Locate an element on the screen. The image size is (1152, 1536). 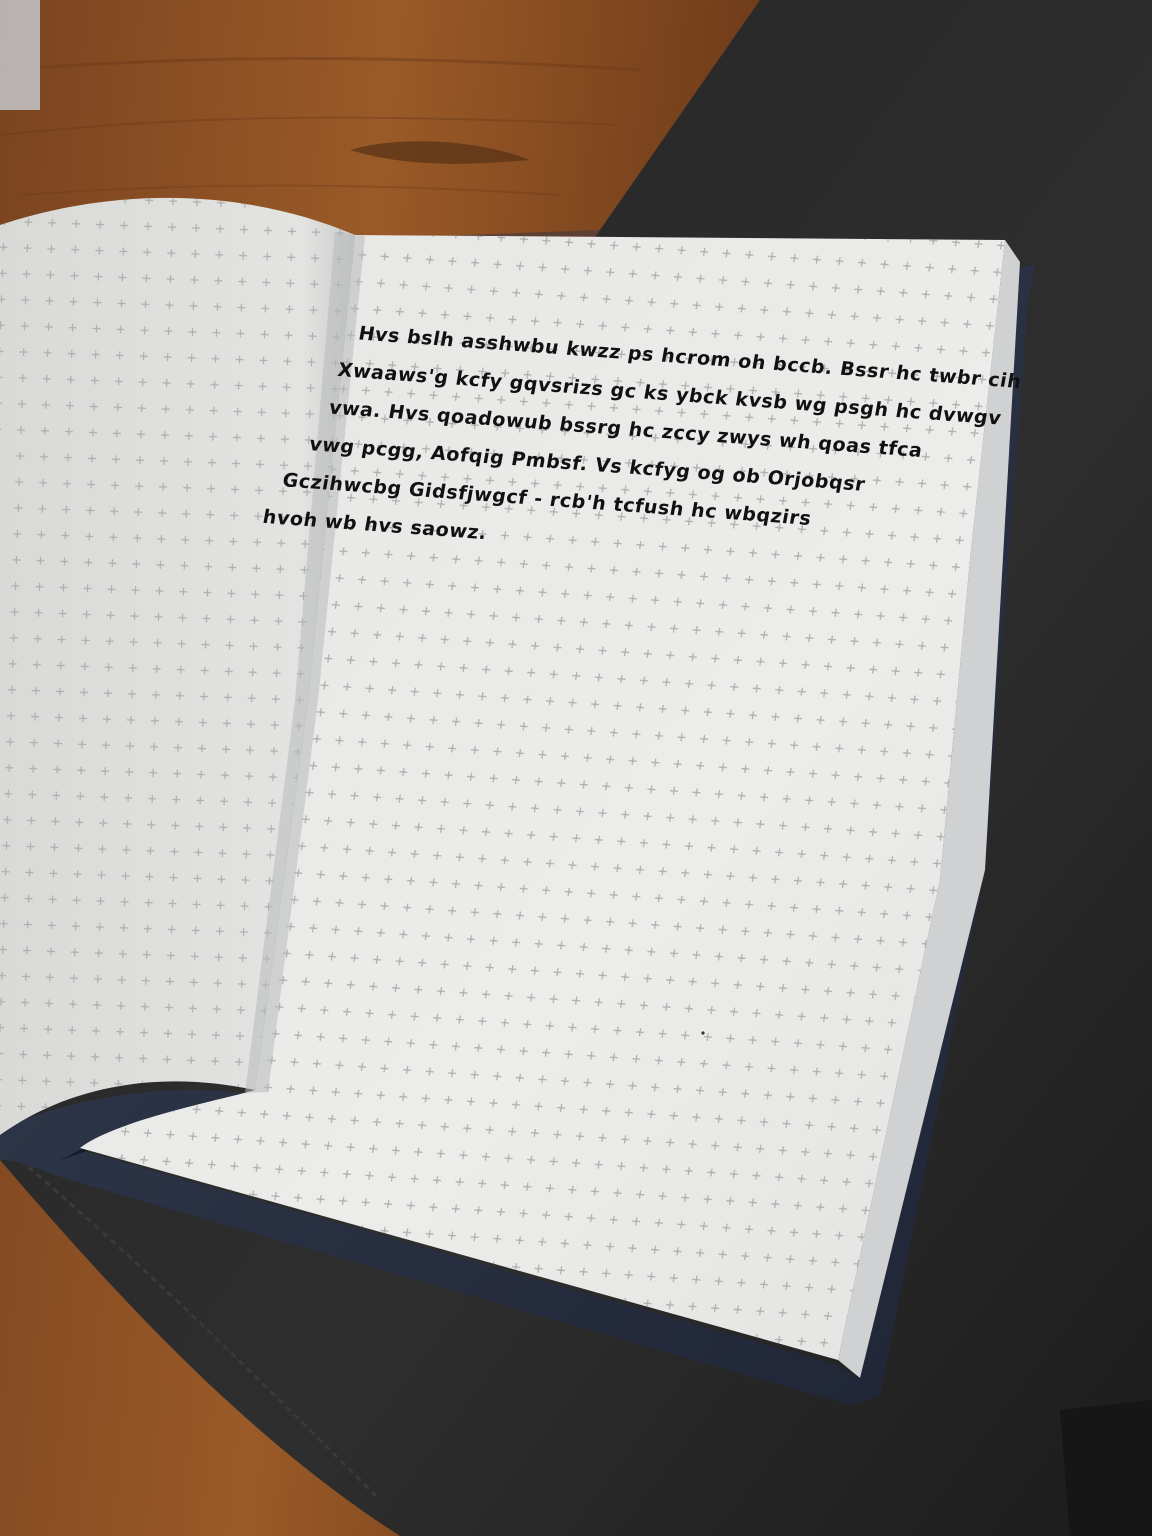
mat-fold is located at coordinates (1106, 1468).